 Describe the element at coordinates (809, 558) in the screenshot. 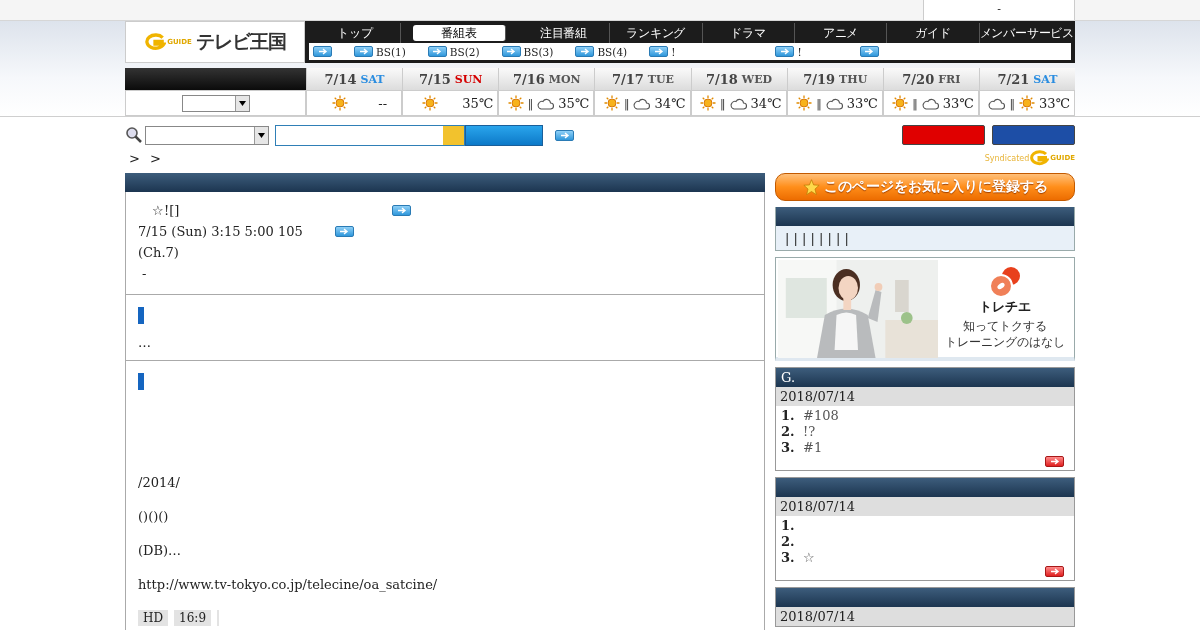

I see `ranking-item: ☆` at that location.